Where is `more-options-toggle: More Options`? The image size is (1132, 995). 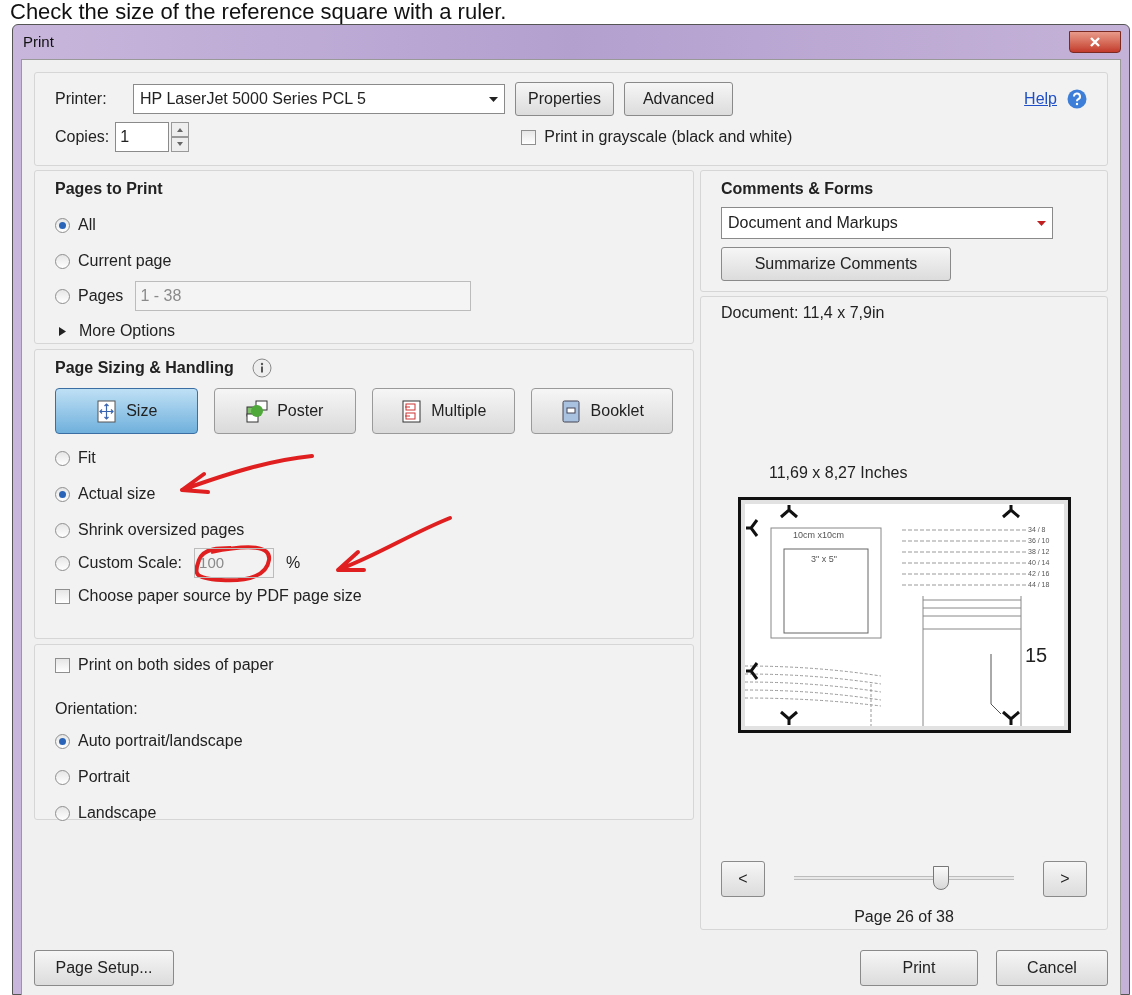
more-options-toggle: More Options is located at coordinates (127, 331).